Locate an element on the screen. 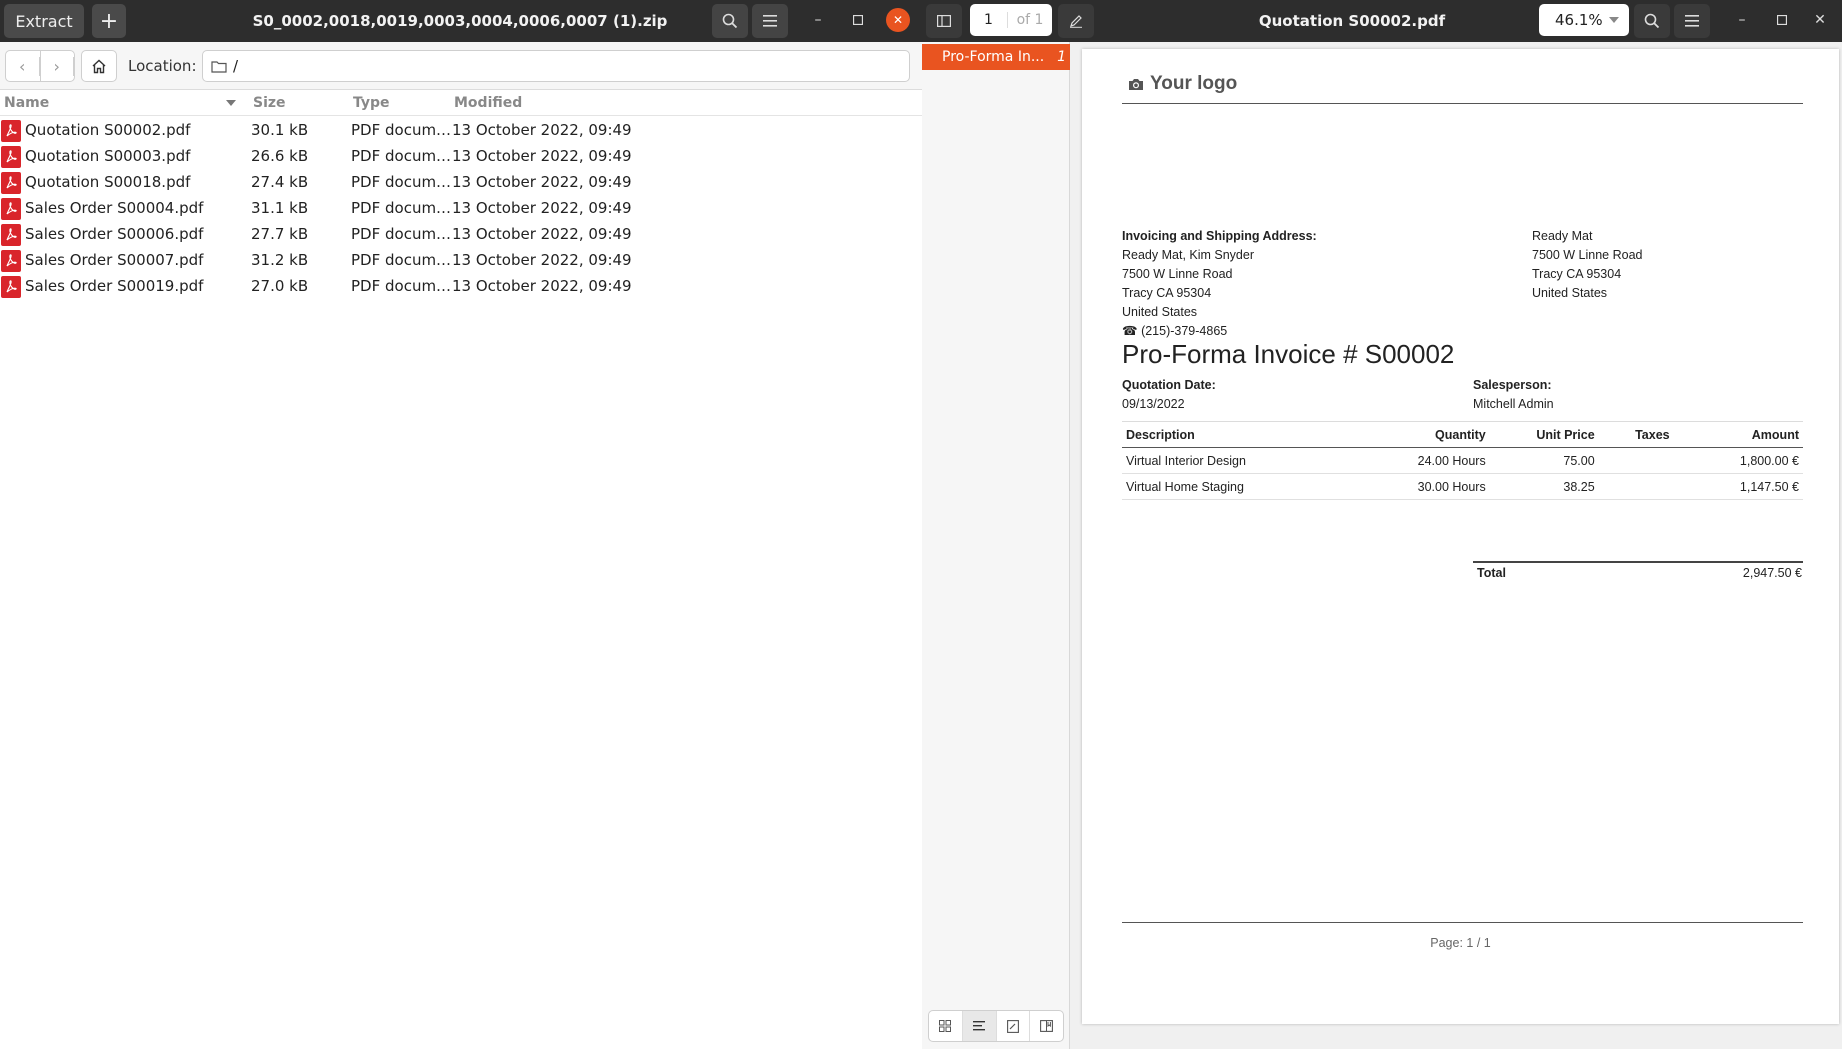 This screenshot has height=1049, width=1842. chevron-down-icon is located at coordinates (1614, 20).